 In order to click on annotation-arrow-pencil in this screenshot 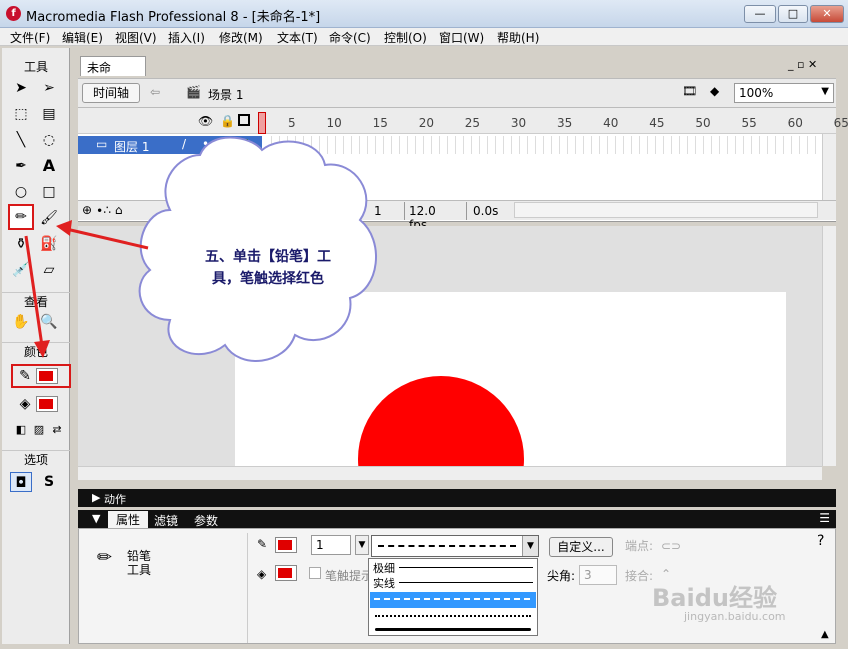, I will do `click(105, 238)`.